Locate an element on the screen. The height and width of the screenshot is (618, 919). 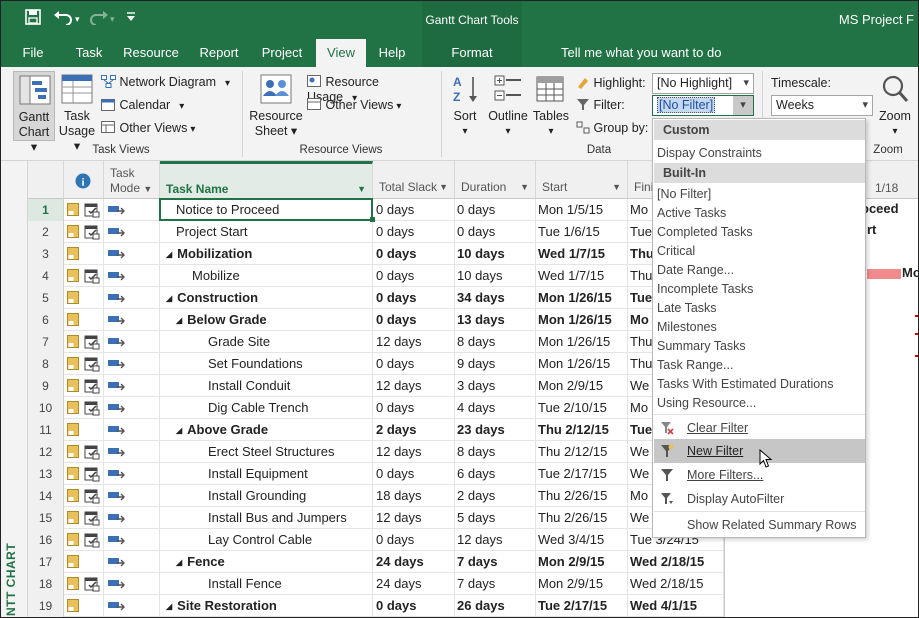
duration-cell: 5 days is located at coordinates (495, 518).